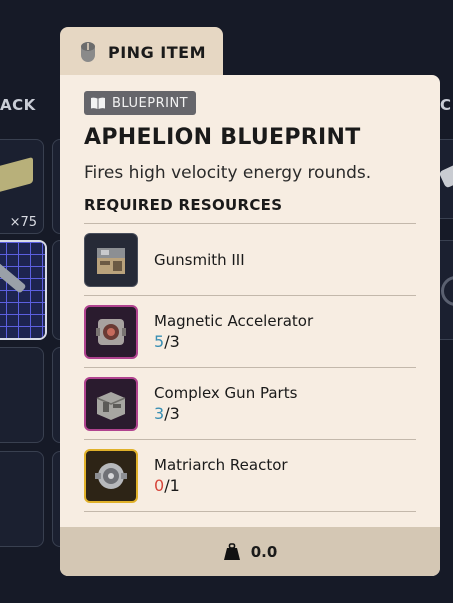 The image size is (453, 603). Describe the element at coordinates (233, 341) in the screenshot. I see `resource-quantity: 5/3` at that location.